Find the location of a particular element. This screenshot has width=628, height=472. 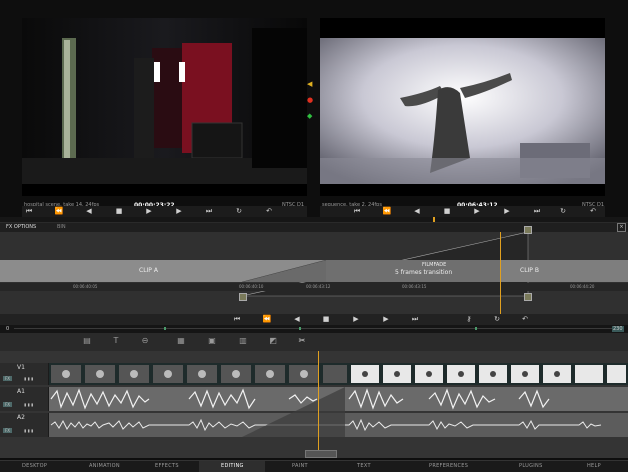

nav-tab-preferences: PREFERENCES is located at coordinates (448, 466).